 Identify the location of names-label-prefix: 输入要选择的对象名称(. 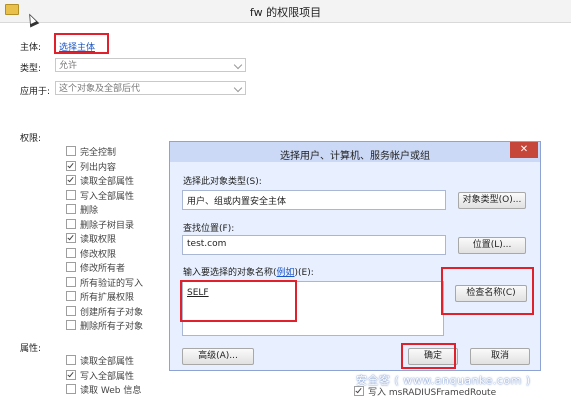
(230, 273).